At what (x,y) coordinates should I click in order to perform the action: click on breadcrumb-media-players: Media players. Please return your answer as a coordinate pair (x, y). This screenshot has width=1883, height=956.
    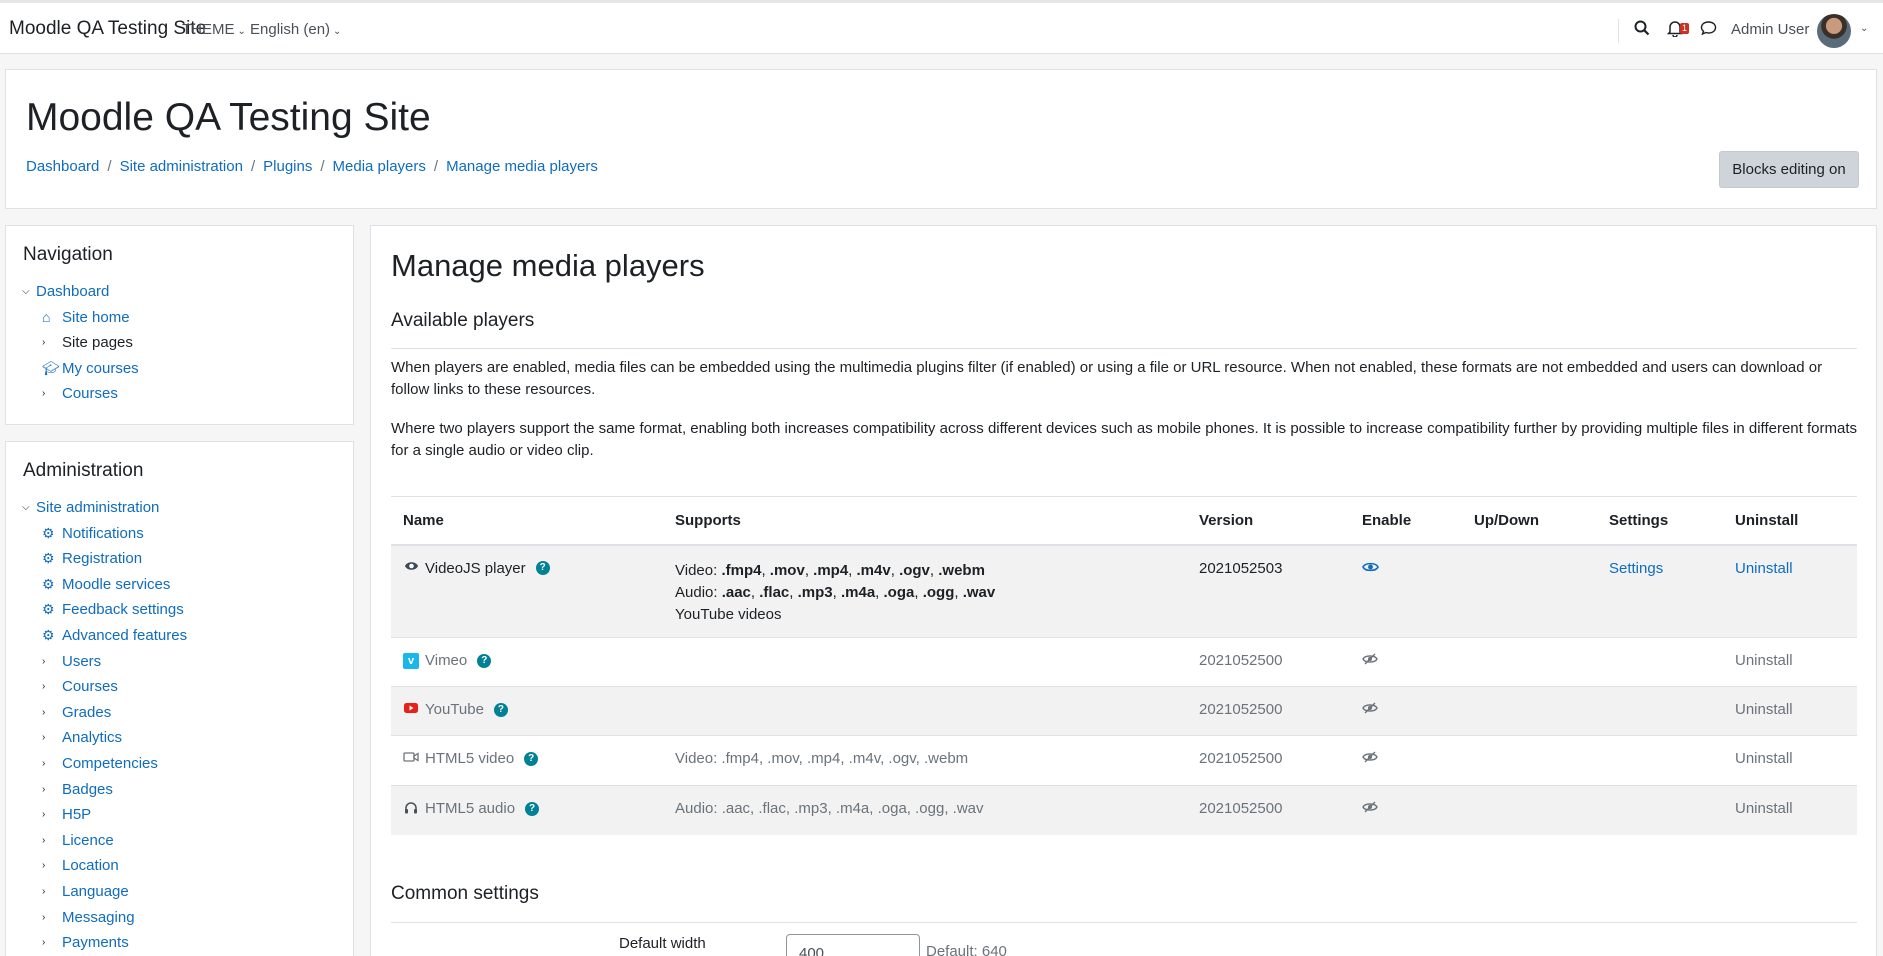
    Looking at the image, I should click on (379, 166).